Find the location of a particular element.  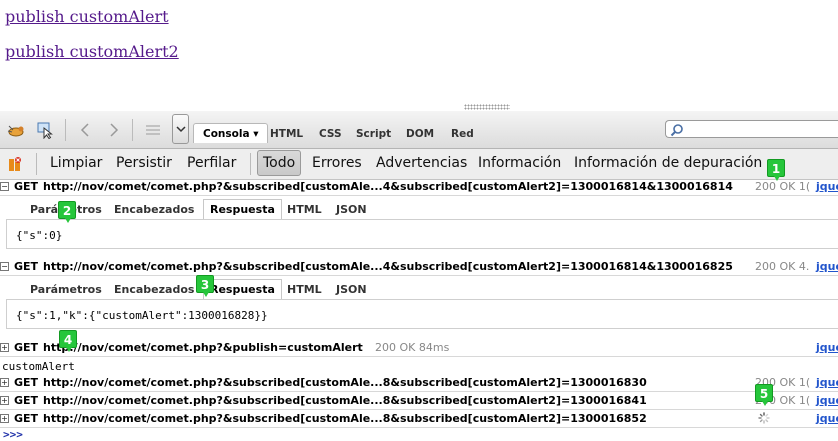

annotation-marker: 4 is located at coordinates (68, 341).